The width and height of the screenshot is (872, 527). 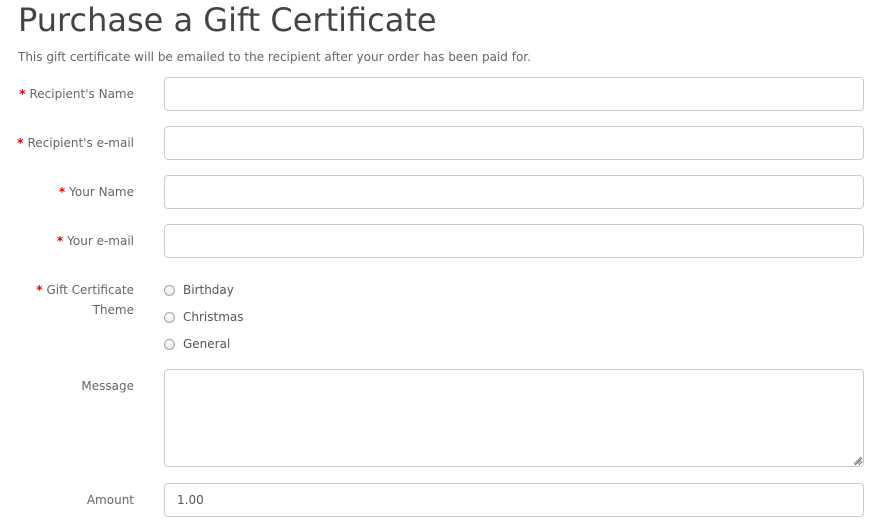 I want to click on amount-label: Amount, so click(x=110, y=500).